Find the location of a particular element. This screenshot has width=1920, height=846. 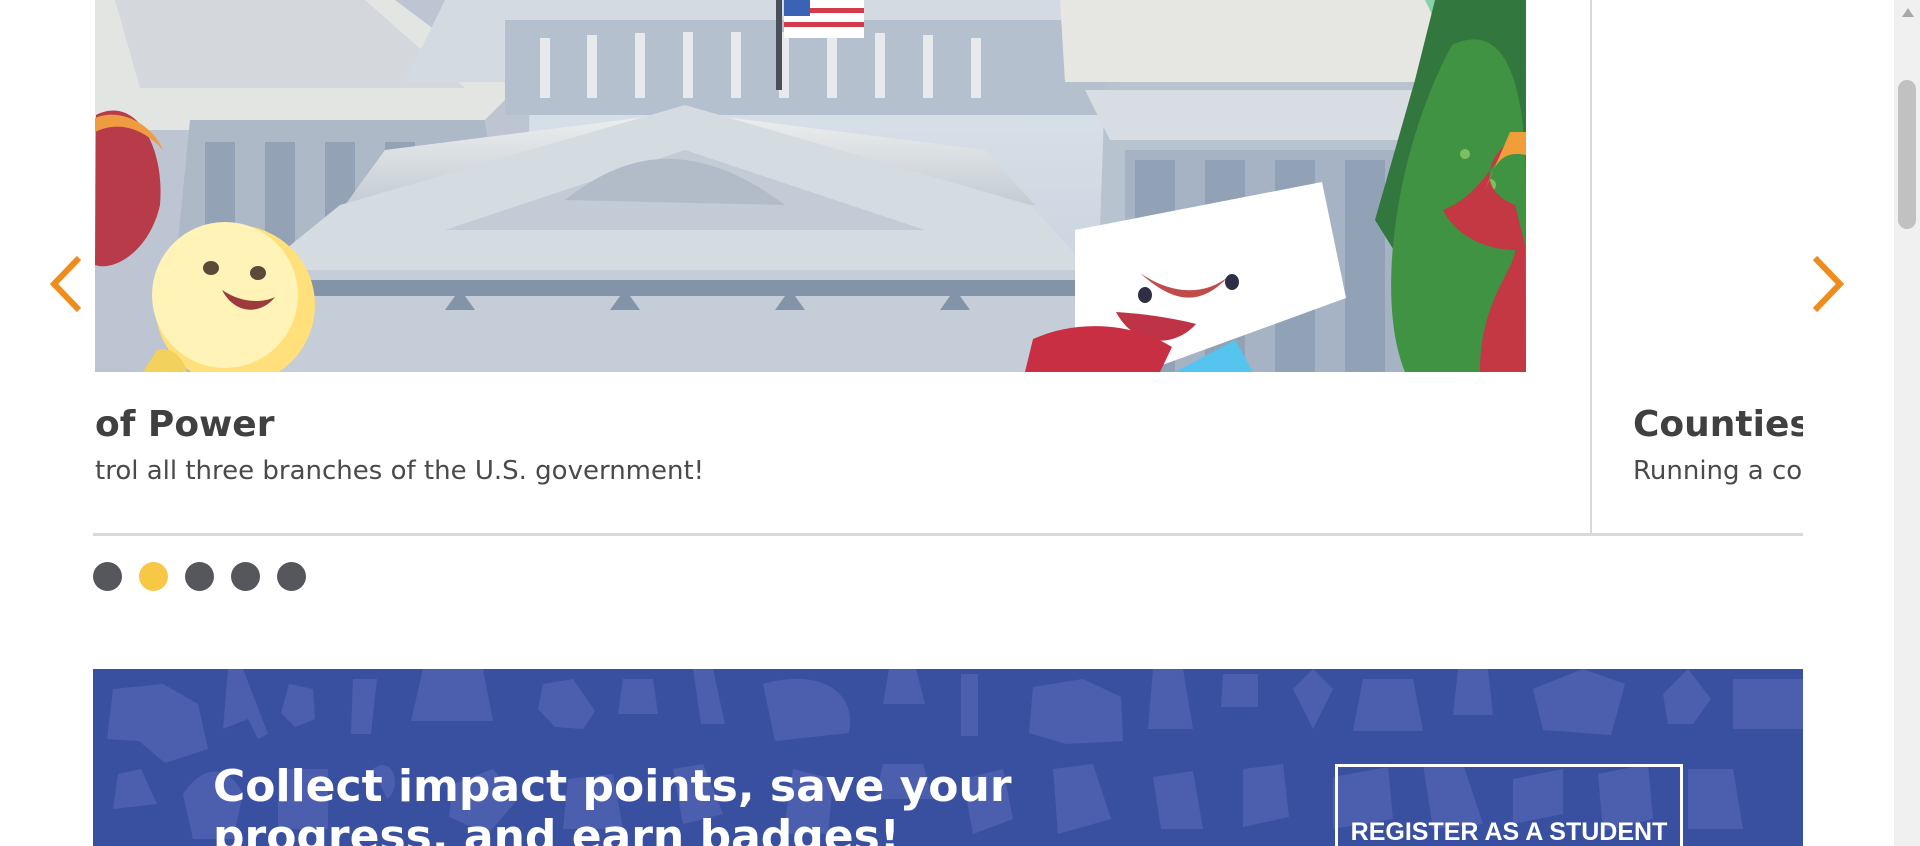

chevron-left-icon is located at coordinates (67, 284).